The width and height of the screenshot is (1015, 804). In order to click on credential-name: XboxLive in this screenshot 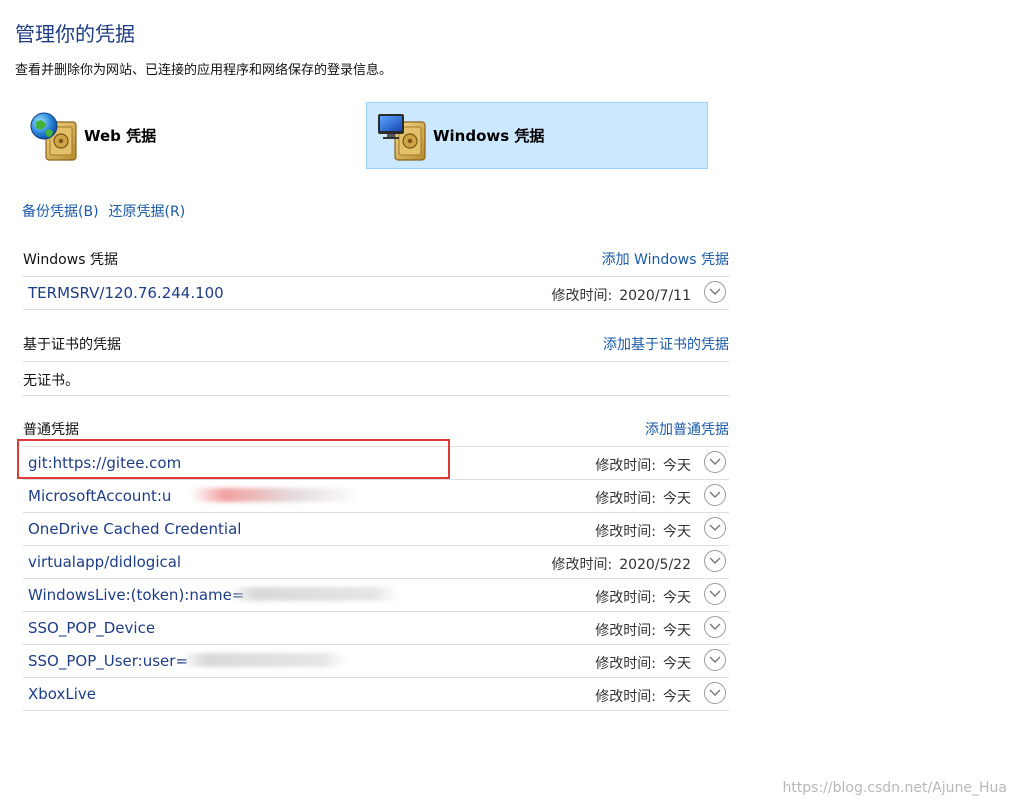, I will do `click(62, 694)`.